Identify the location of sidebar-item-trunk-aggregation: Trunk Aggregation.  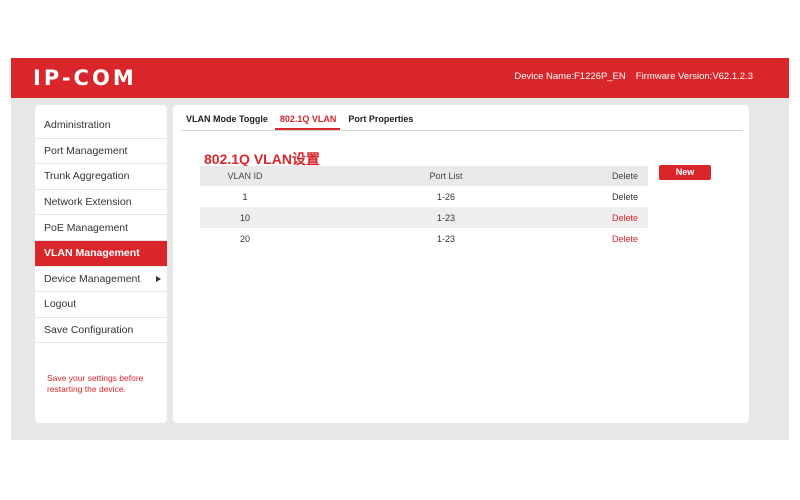
(101, 177).